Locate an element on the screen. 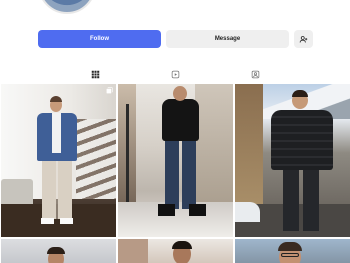 This screenshot has width=350, height=263. tab-reels is located at coordinates (175, 74).